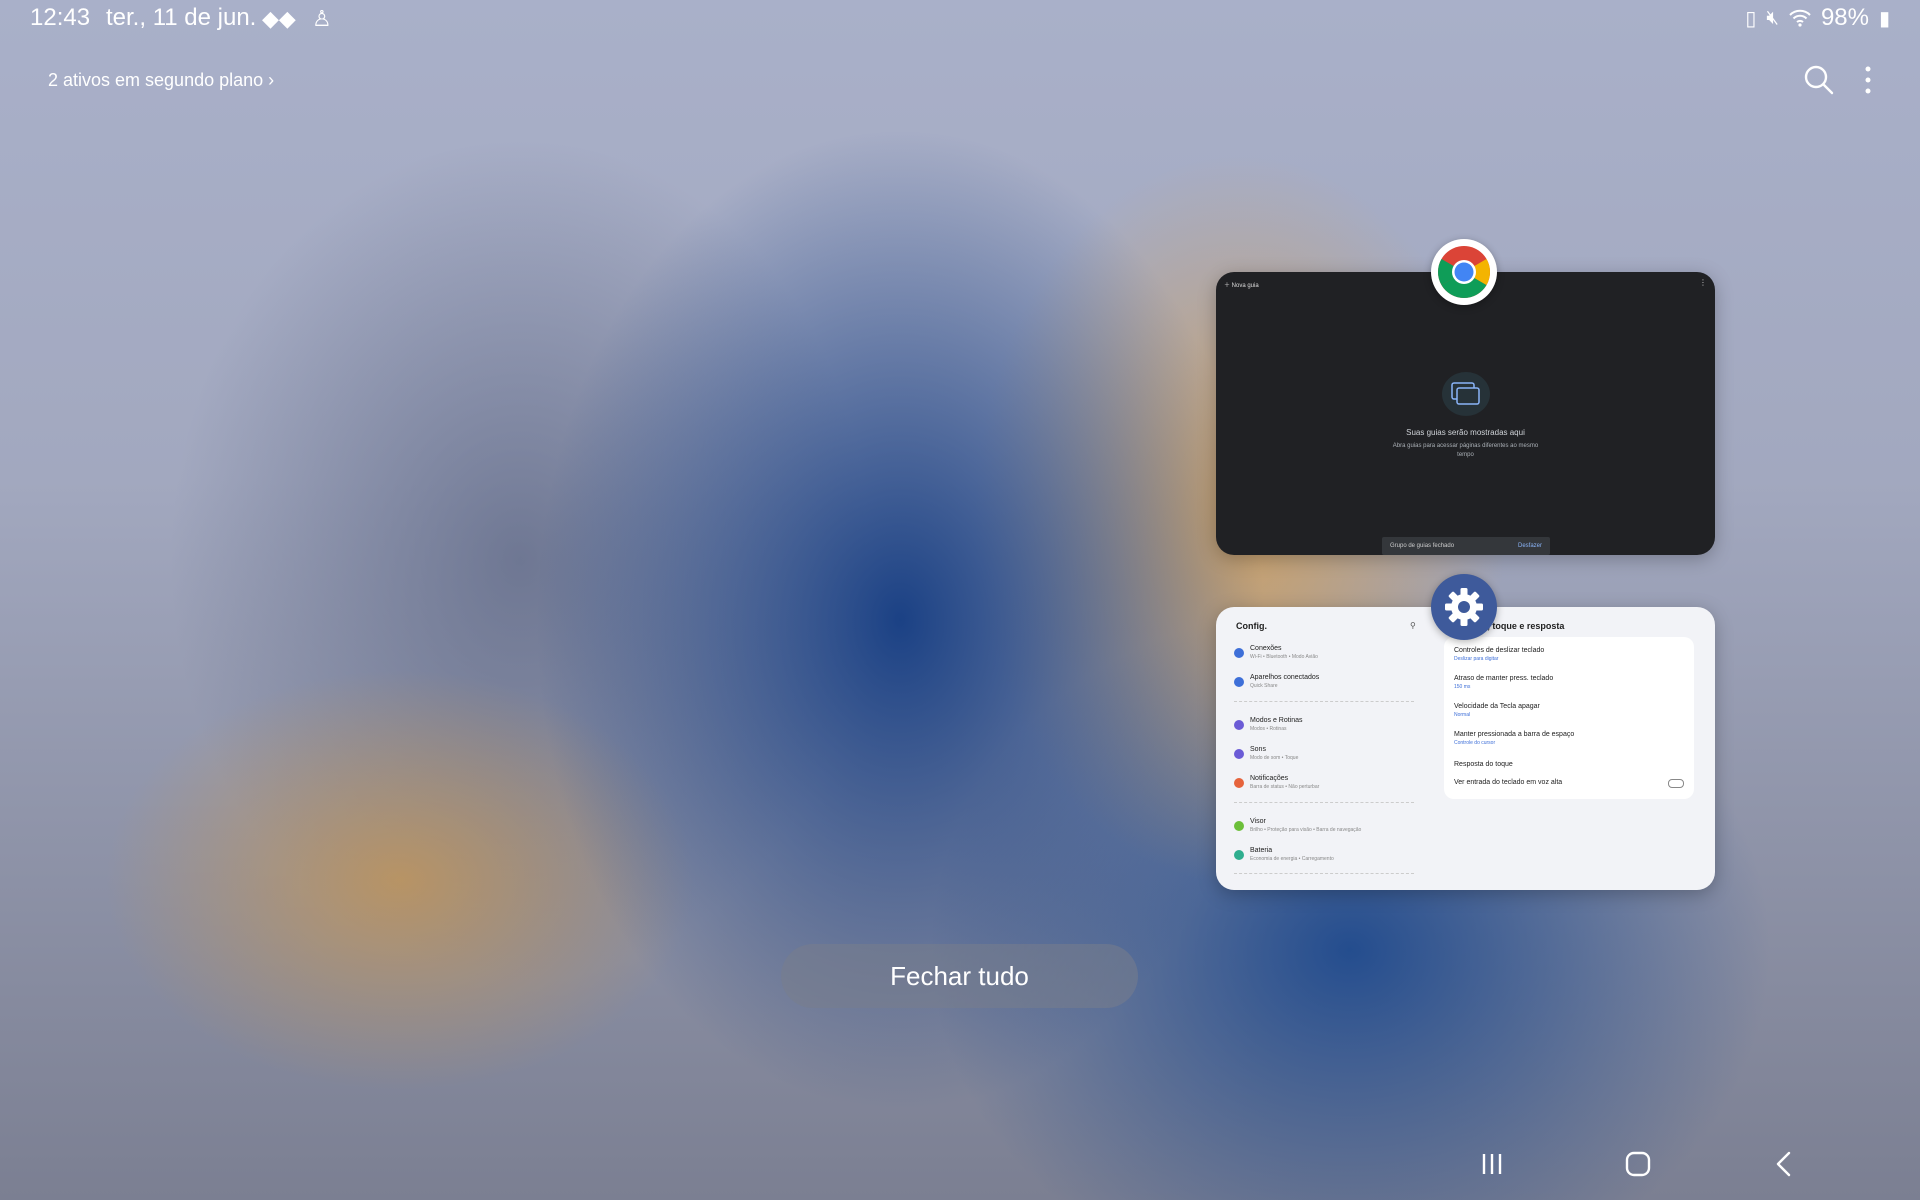 The height and width of the screenshot is (1200, 1920). What do you see at coordinates (1884, 18) in the screenshot?
I see `battery-charging-icon: ▮` at bounding box center [1884, 18].